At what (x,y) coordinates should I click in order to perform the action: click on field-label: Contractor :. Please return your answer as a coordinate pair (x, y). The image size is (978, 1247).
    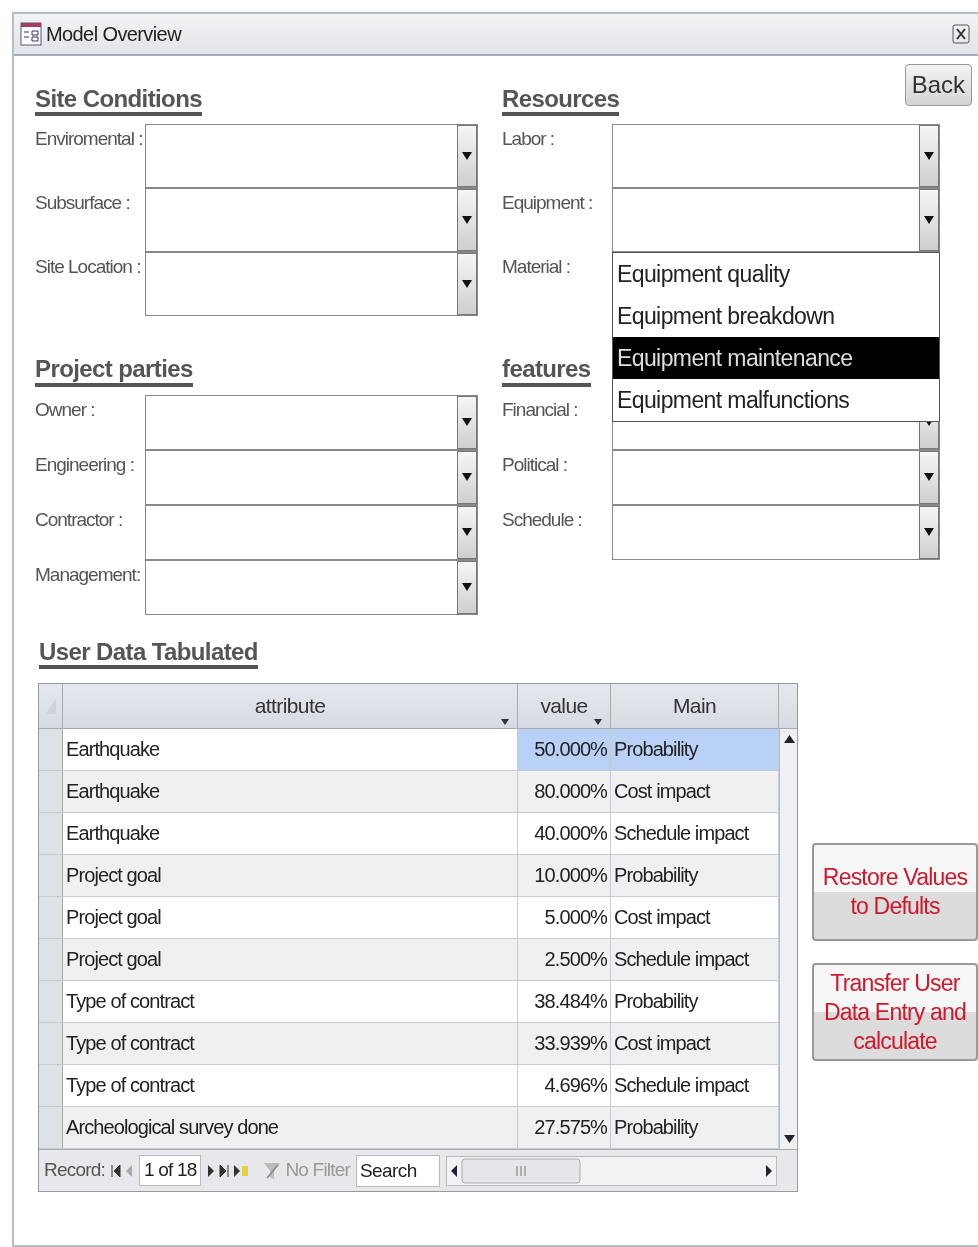
    Looking at the image, I should click on (79, 519).